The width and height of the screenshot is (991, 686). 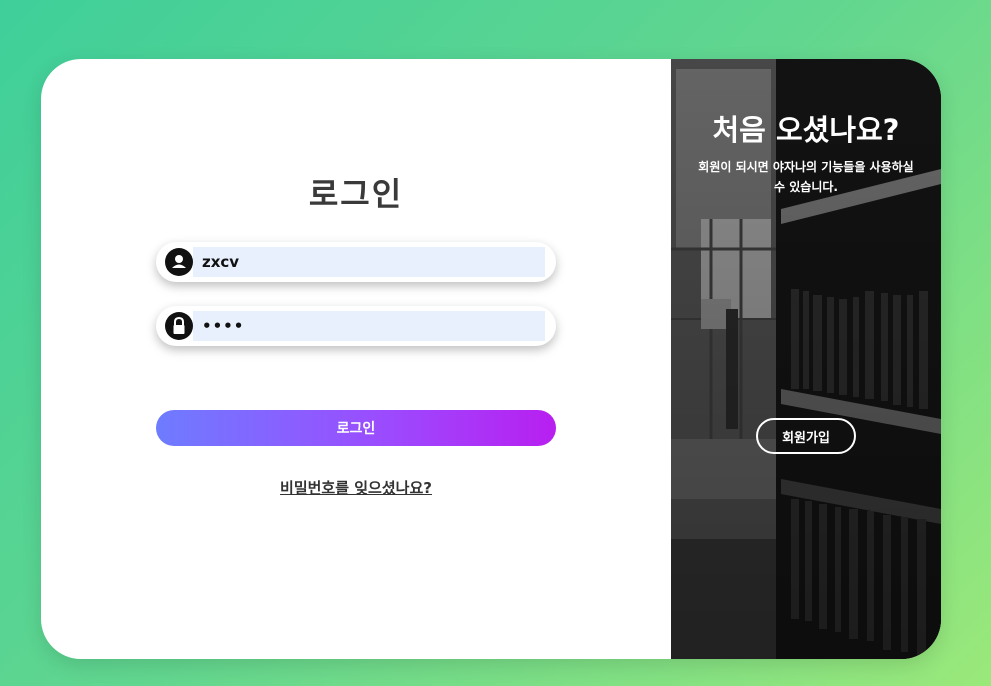 What do you see at coordinates (356, 487) in the screenshot?
I see `forgot-password-link: 비밀번호를 잊으셨나요?` at bounding box center [356, 487].